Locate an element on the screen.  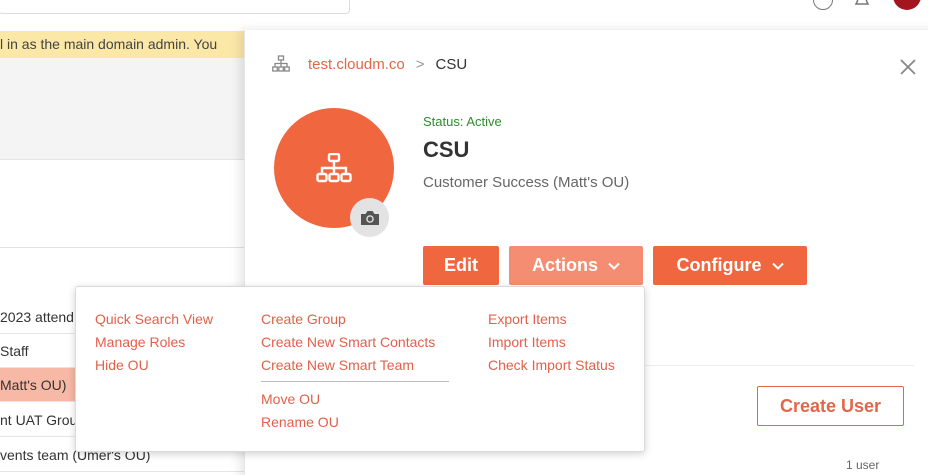
create-user-label: Create User is located at coordinates (830, 405).